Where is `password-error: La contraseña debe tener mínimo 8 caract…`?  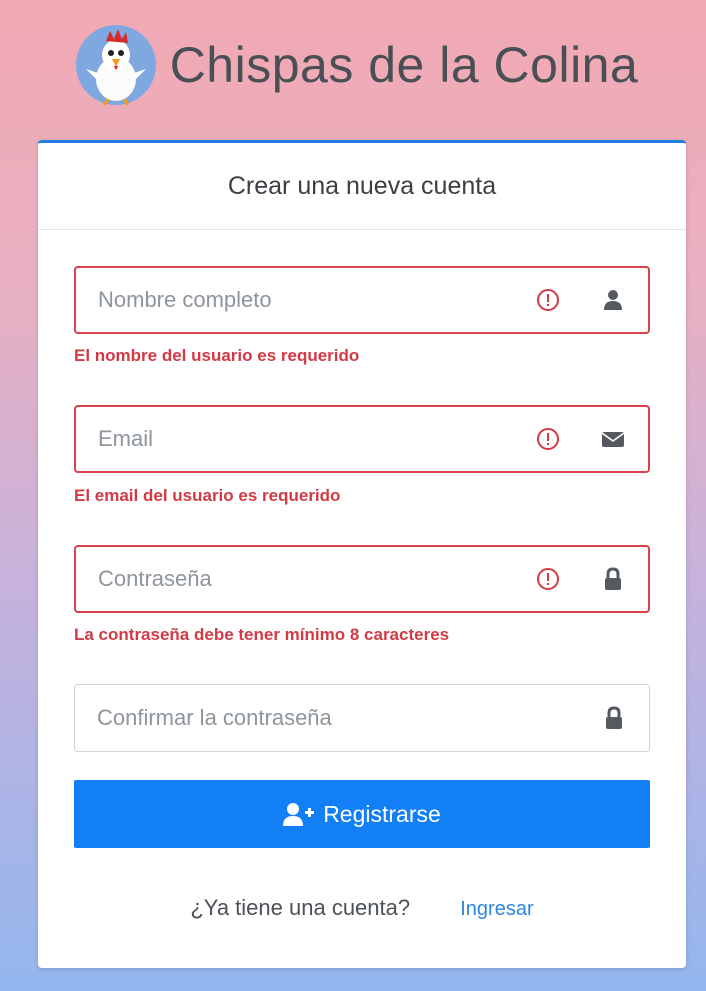
password-error: La contraseña debe tener mínimo 8 caract… is located at coordinates (262, 634).